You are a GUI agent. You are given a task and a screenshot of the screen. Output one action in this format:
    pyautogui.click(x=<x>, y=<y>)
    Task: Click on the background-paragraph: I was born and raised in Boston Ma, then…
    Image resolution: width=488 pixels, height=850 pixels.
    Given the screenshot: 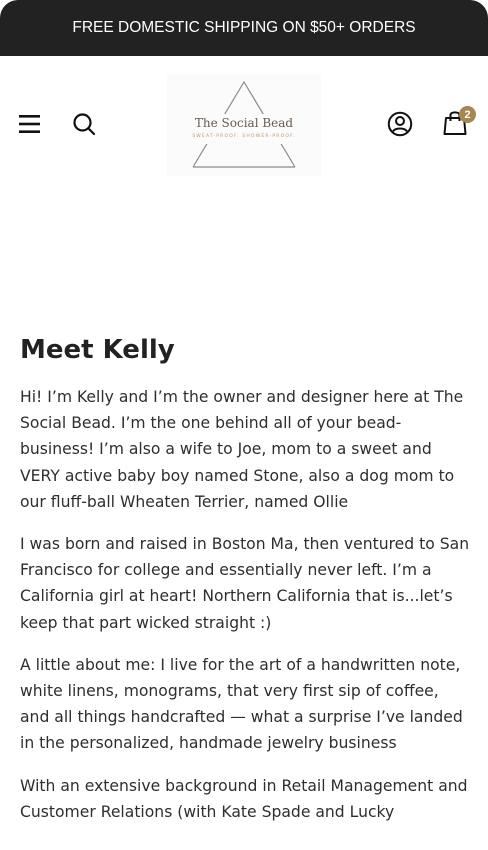 What is the action you would take?
    pyautogui.click(x=245, y=583)
    